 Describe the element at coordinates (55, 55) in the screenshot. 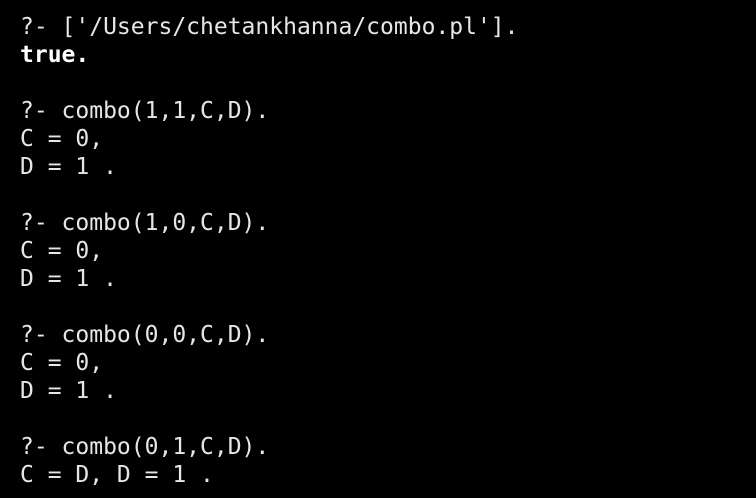

I see `result-true: true.` at that location.